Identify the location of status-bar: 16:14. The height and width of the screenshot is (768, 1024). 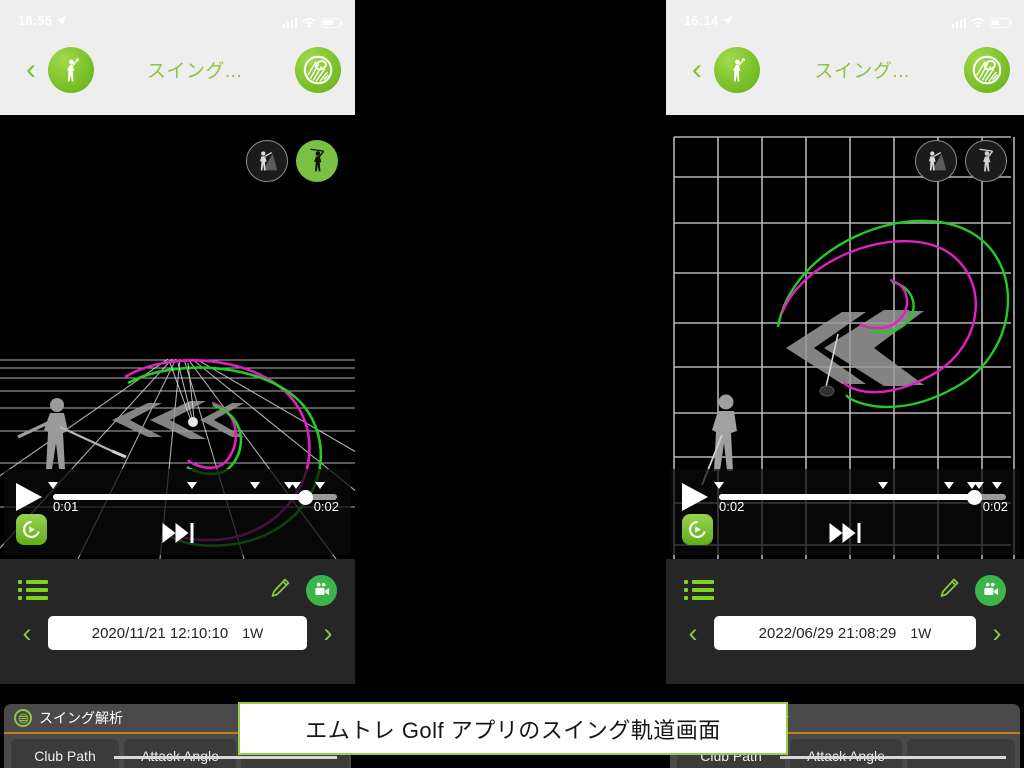
(845, 16).